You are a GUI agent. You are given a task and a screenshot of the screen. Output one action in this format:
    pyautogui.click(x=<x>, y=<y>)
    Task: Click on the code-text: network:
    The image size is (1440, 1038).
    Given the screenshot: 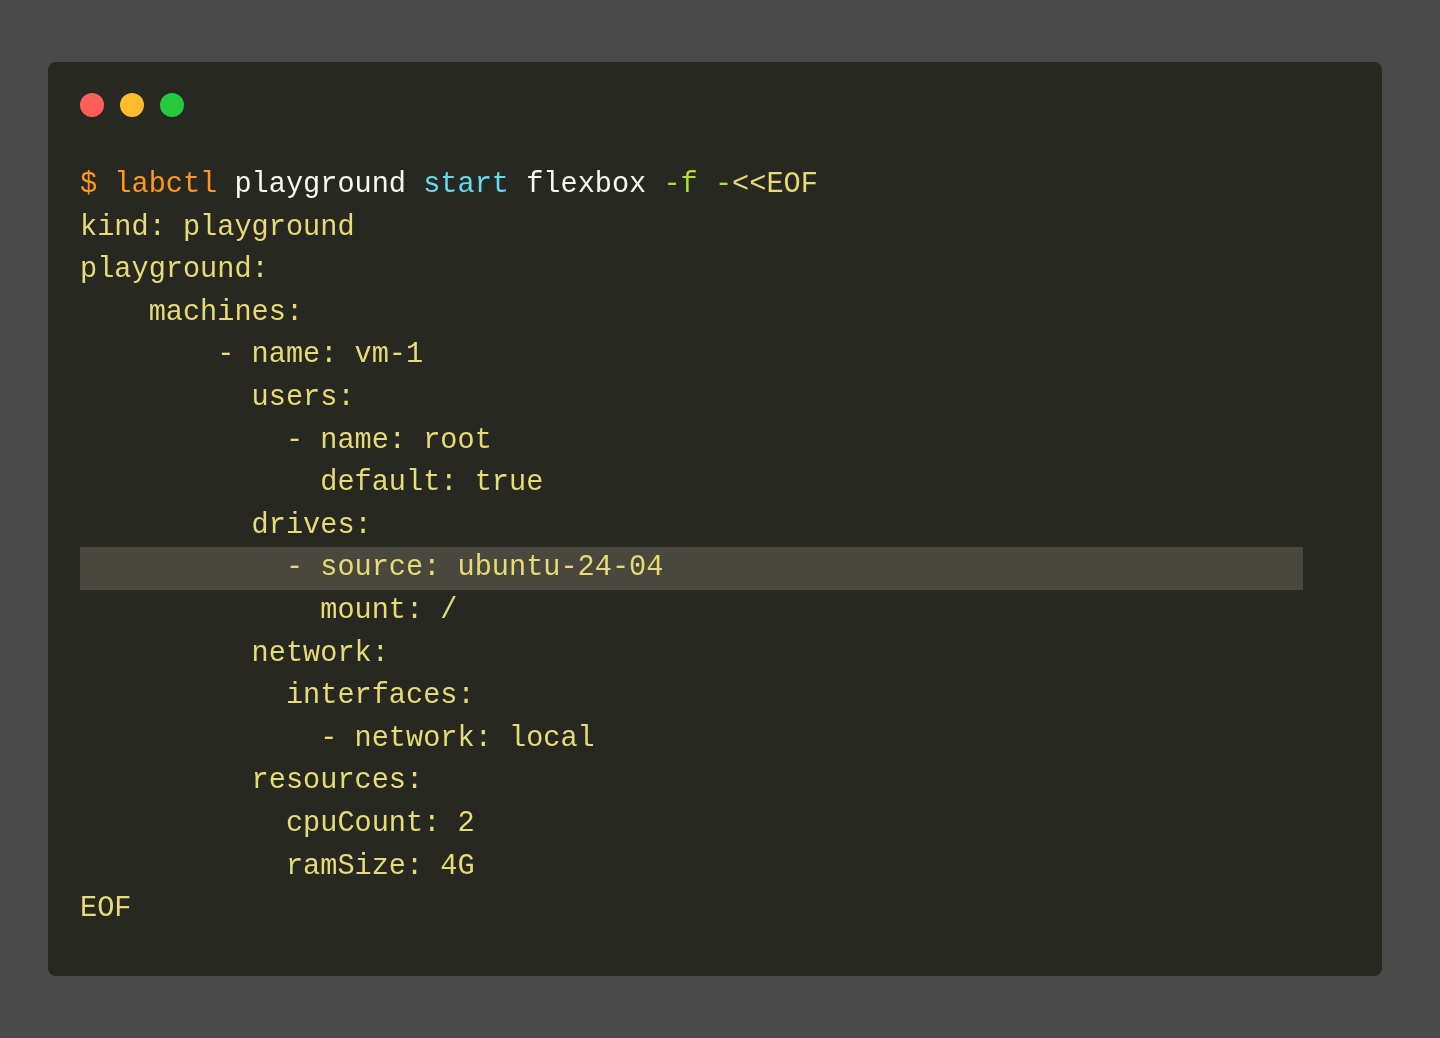 What is the action you would take?
    pyautogui.click(x=319, y=653)
    